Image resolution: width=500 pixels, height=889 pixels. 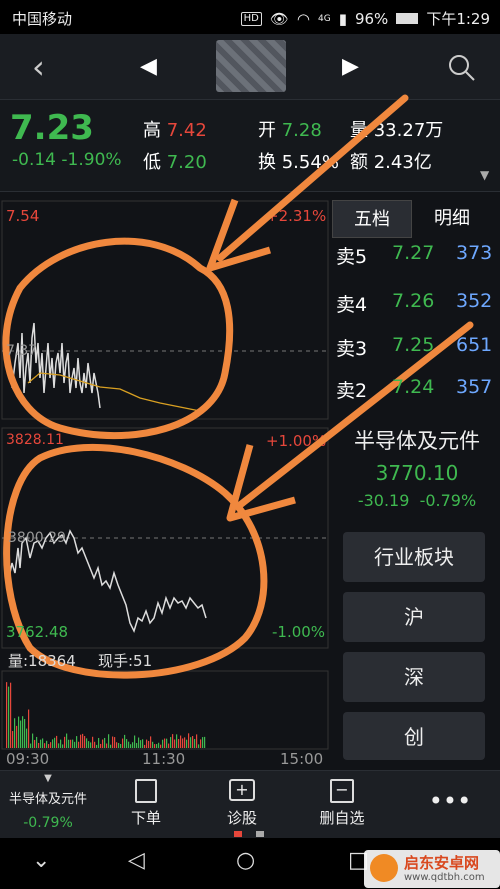 I want to click on index-low-pct: -1.00%, so click(x=299, y=632).